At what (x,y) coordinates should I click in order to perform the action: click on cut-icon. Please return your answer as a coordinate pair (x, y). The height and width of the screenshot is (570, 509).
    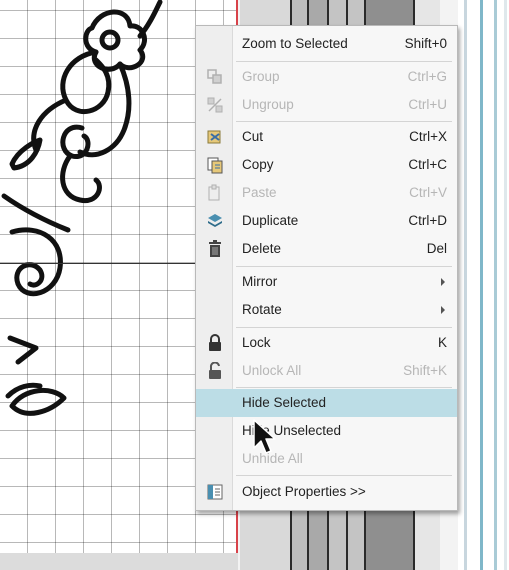
    Looking at the image, I should click on (214, 137).